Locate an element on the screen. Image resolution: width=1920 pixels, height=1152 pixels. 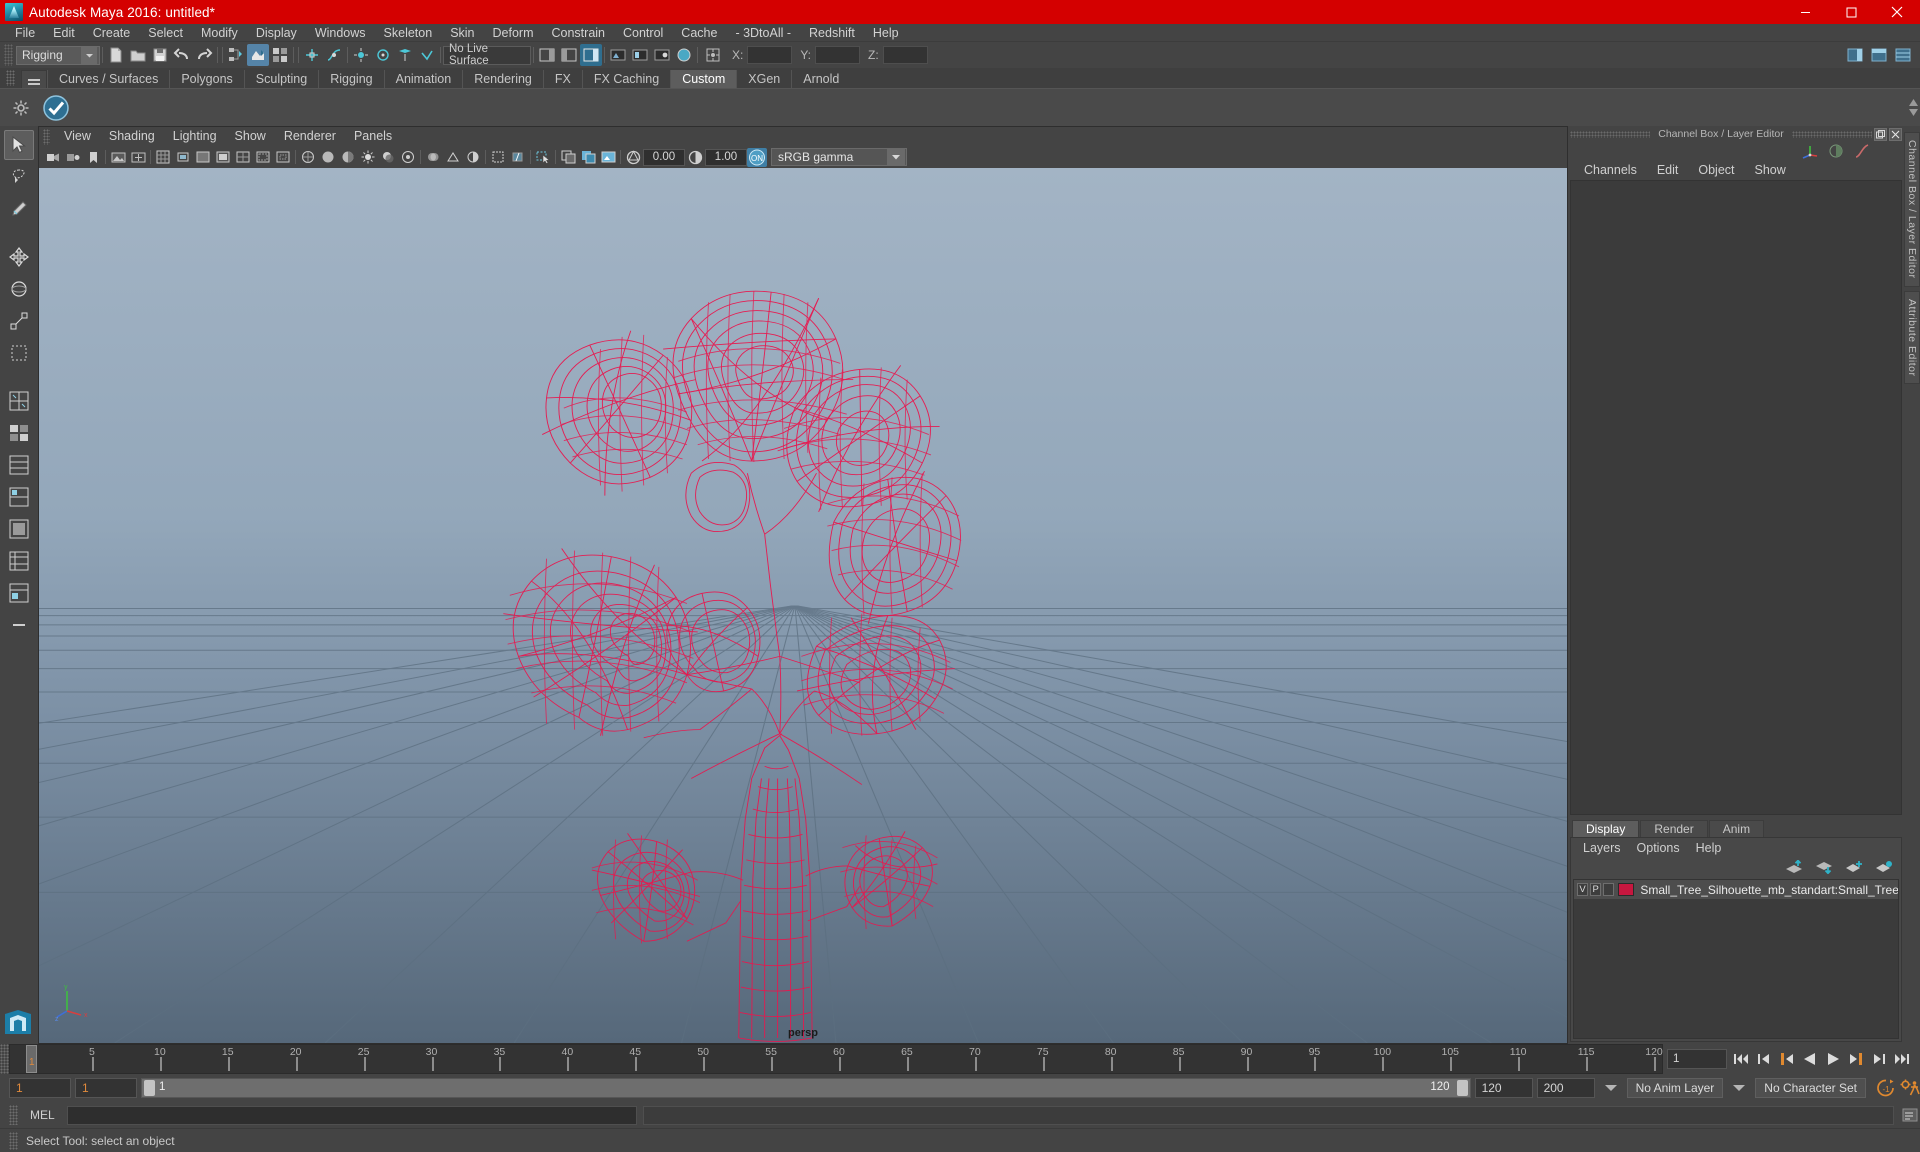
snap-to-view-plane-button is located at coordinates (405, 55).